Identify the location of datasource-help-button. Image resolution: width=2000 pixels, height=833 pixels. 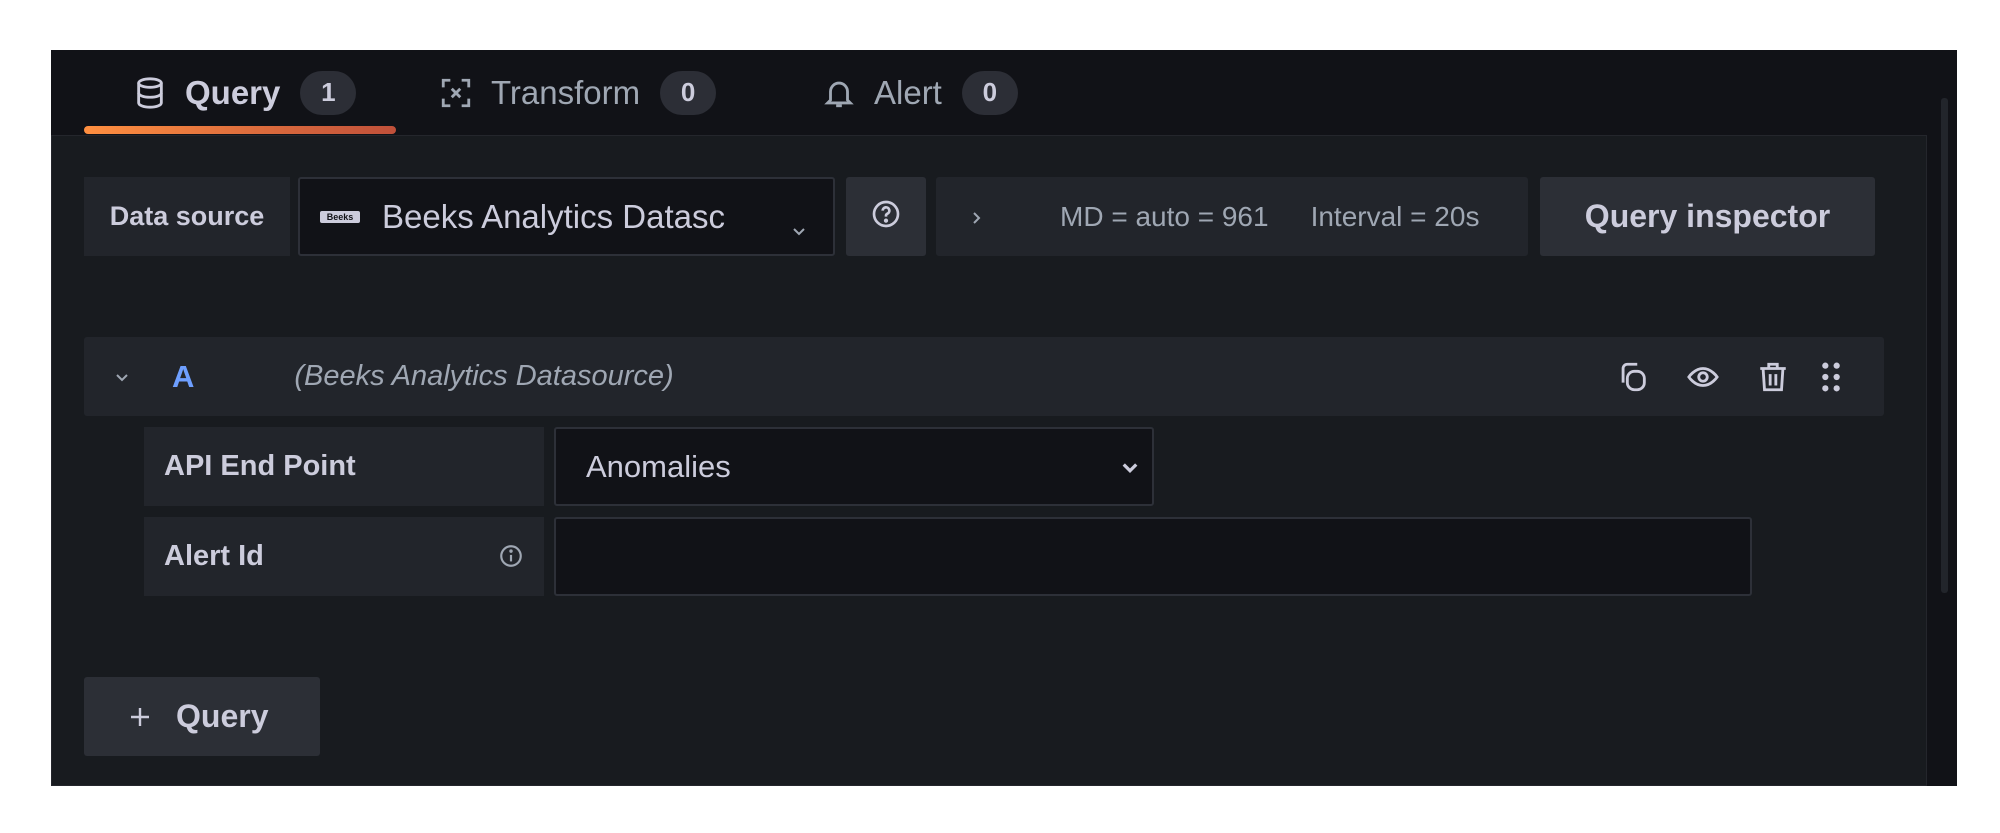
(886, 216).